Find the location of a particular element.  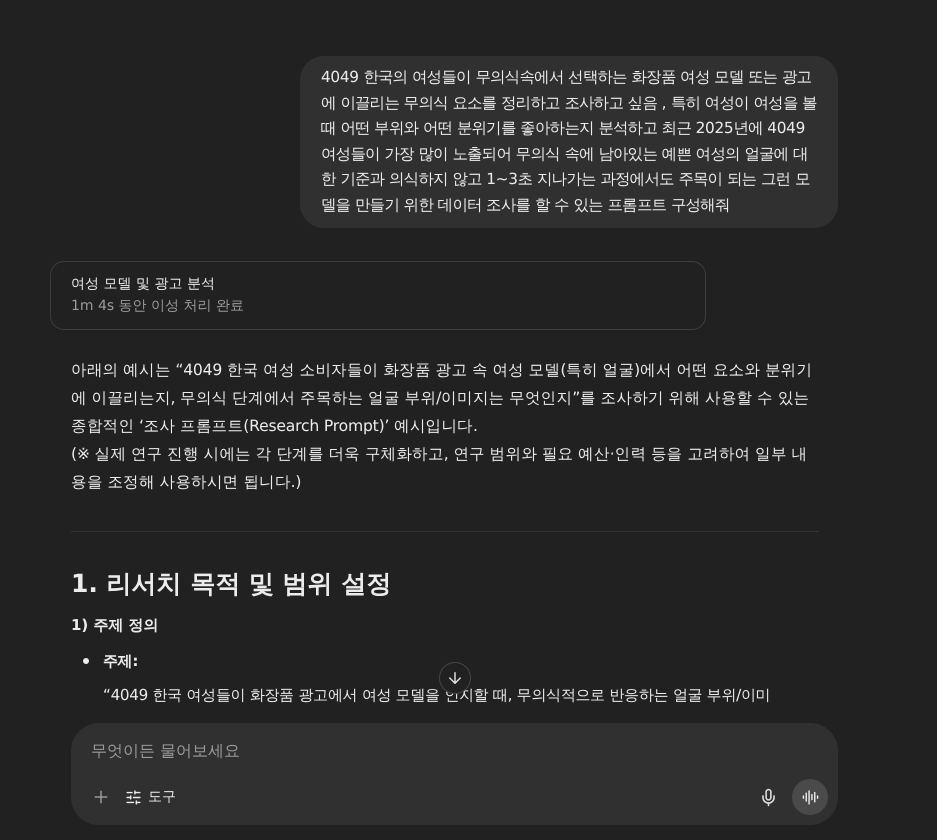

reasoning-card: 여성 모델 및 광고 분석 1m 4s 동안 이성 처리 완료 is located at coordinates (378, 295).